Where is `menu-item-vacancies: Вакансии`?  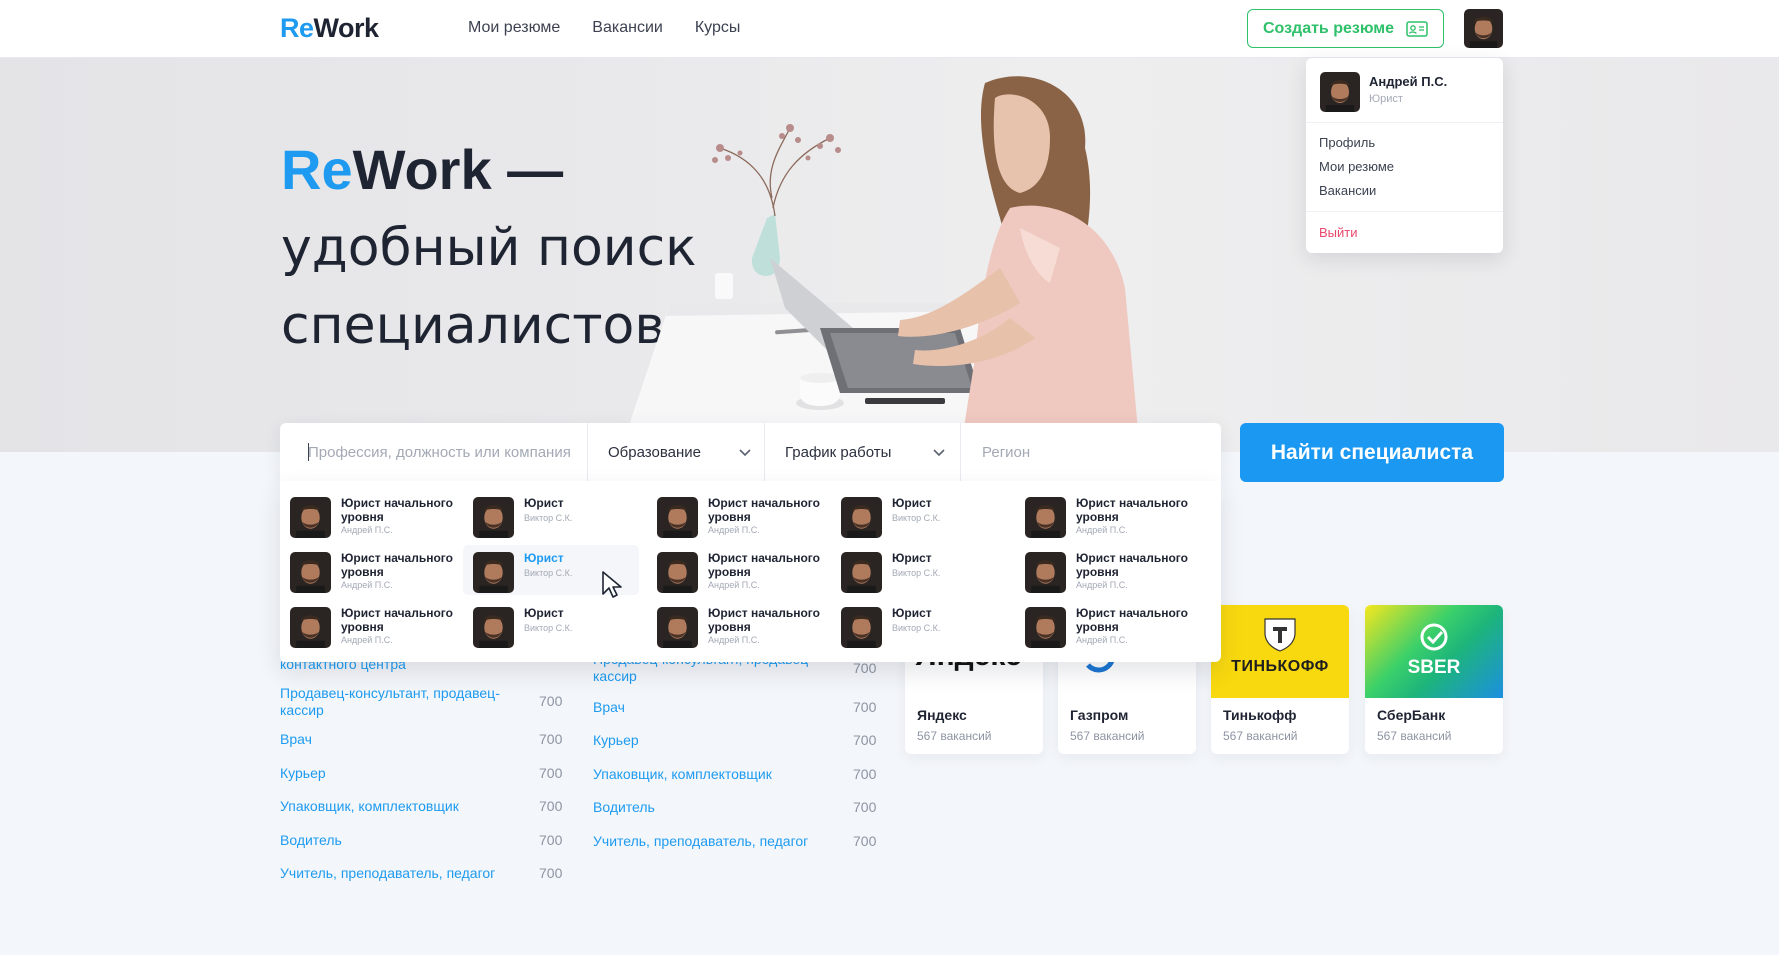
menu-item-vacancies: Вакансии is located at coordinates (1347, 190).